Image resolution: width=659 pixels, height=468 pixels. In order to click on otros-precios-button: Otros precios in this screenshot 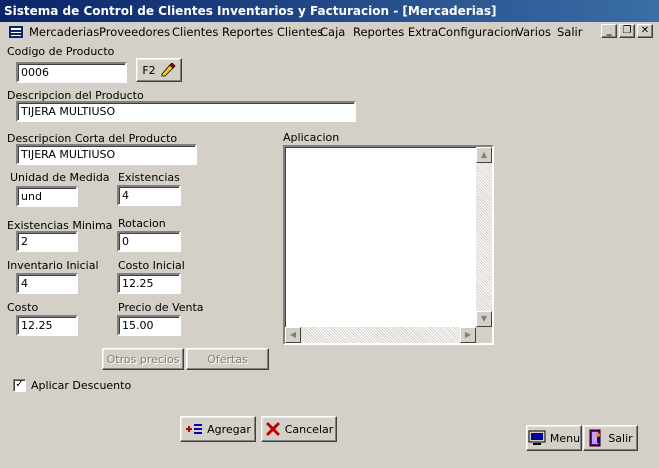, I will do `click(143, 359)`.